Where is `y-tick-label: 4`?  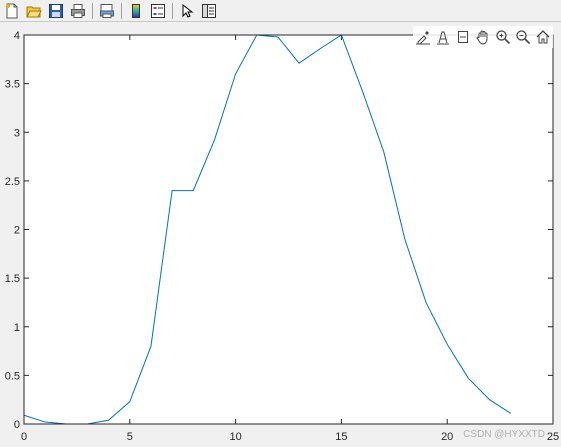 y-tick-label: 4 is located at coordinates (17, 36).